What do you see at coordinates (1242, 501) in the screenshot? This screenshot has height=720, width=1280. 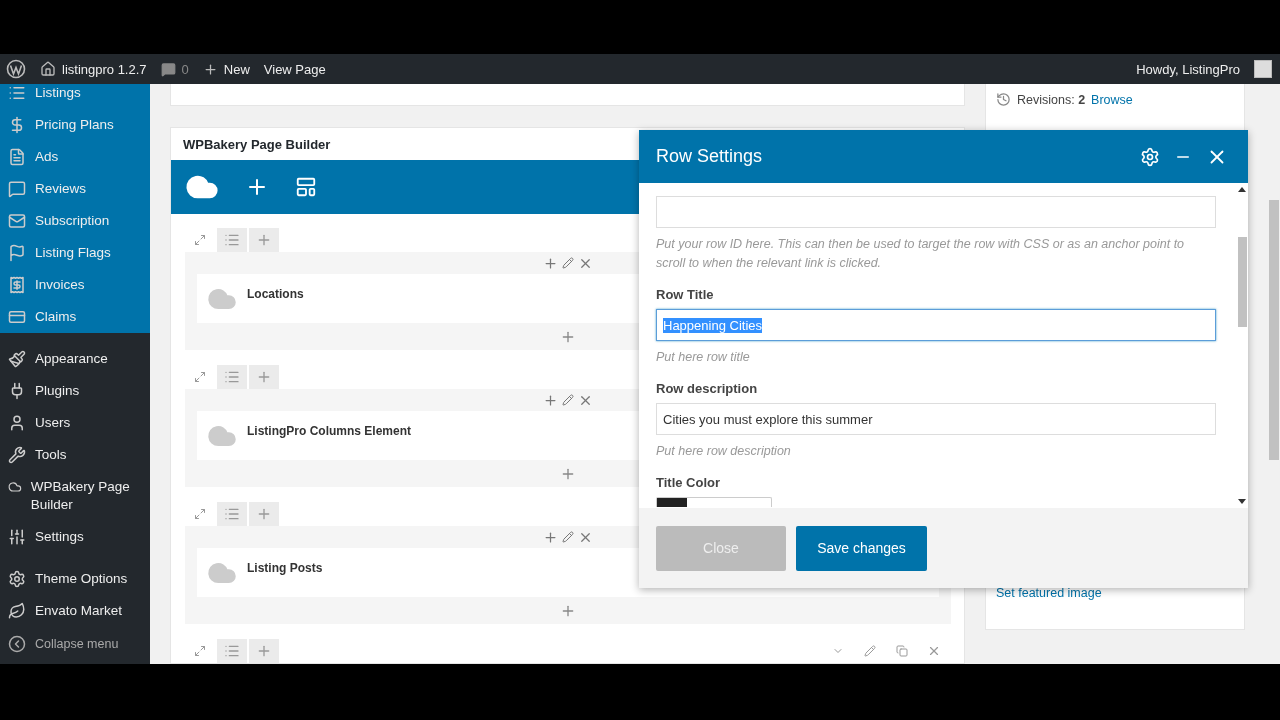 I see `scroll-down-icon` at bounding box center [1242, 501].